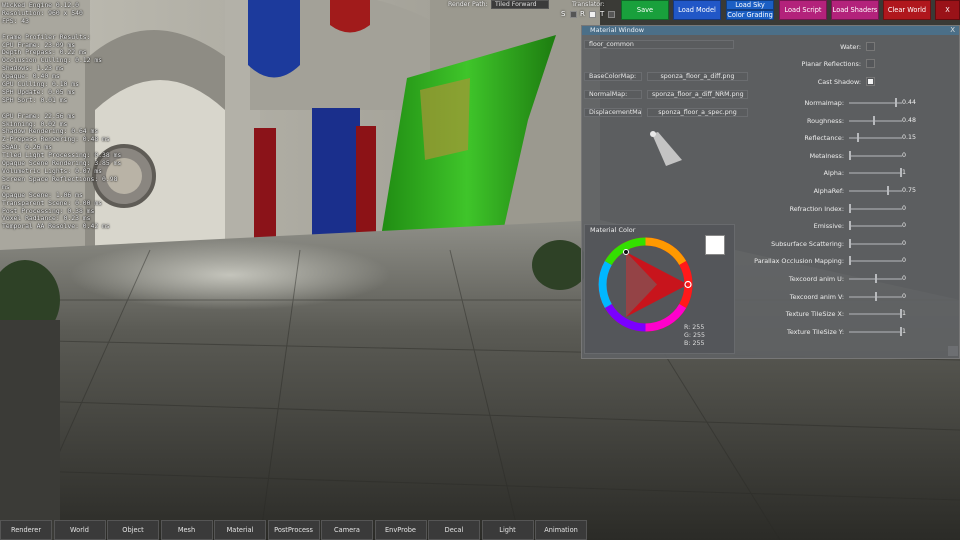 The width and height of the screenshot is (960, 540). What do you see at coordinates (60, 182) in the screenshot?
I see `profiler-line: Screen Space Reflections: 0.98 ms` at bounding box center [60, 182].